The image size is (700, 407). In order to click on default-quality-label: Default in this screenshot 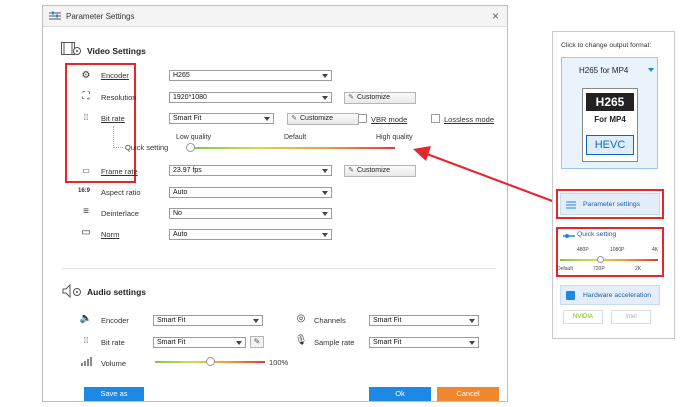, I will do `click(295, 137)`.